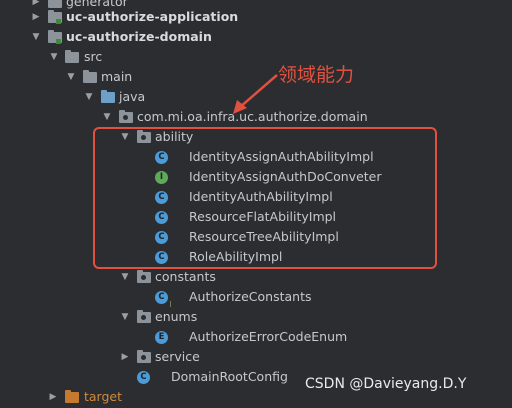  What do you see at coordinates (176, 316) in the screenshot?
I see `tree-item-label: enums` at bounding box center [176, 316].